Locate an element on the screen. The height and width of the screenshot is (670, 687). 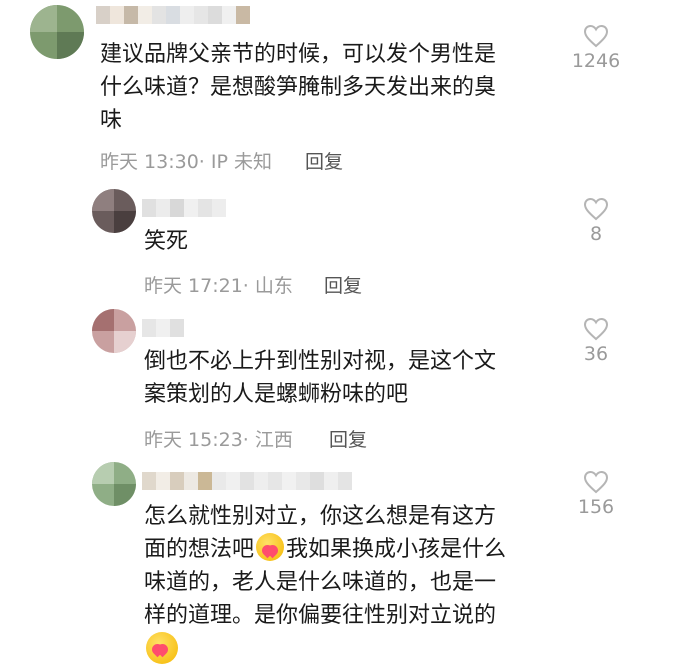
comment-text: 倒也不必上升到性别对视，是这个文 案策划的人是螺蛳粉味的吧 is located at coordinates (320, 378).